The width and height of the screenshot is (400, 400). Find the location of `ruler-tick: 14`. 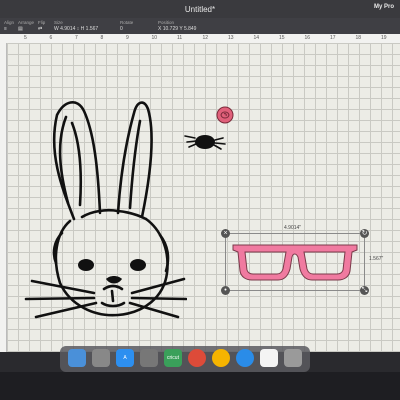

ruler-tick: 14 is located at coordinates (256, 38).